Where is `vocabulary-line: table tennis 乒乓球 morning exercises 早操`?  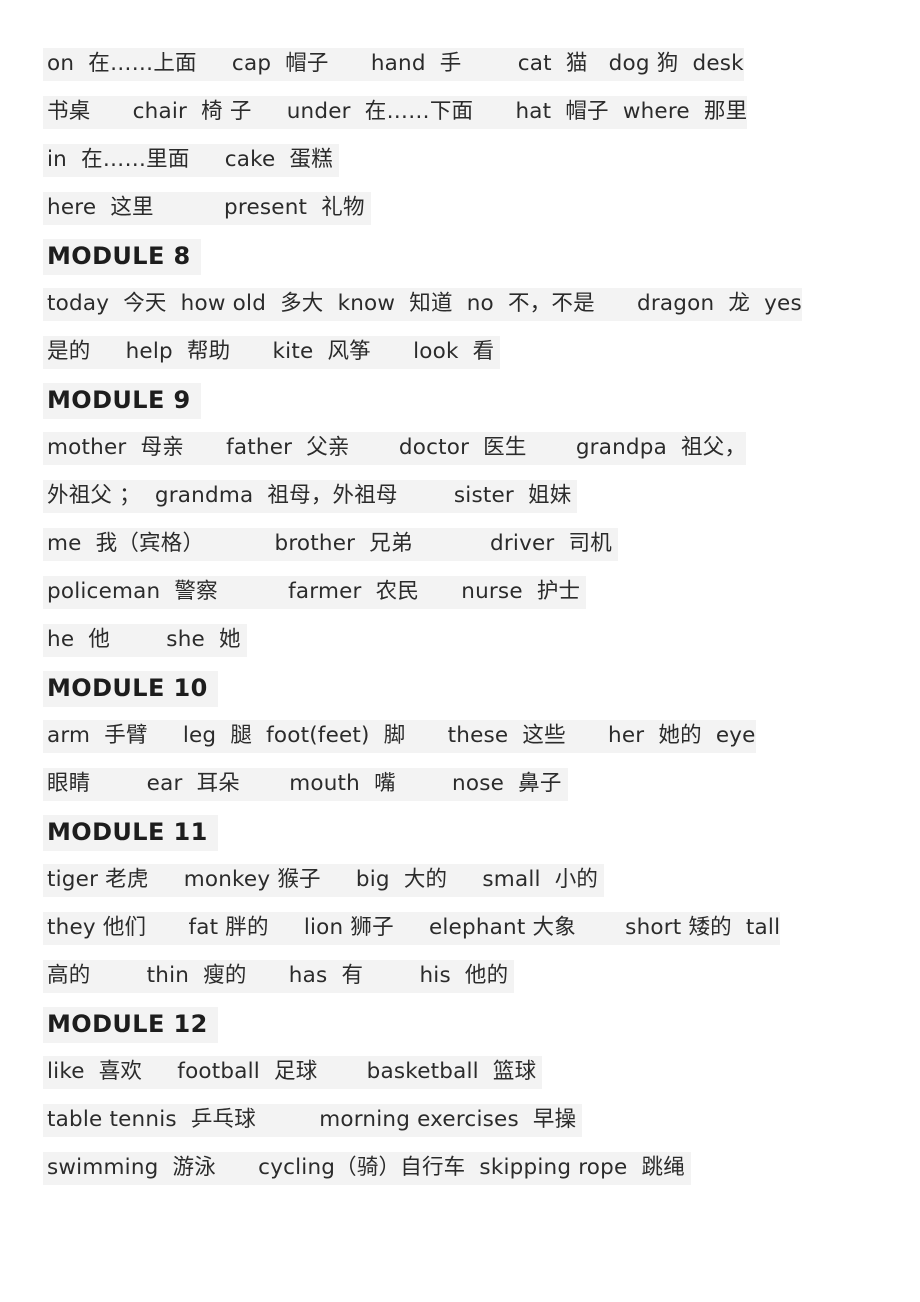
vocabulary-line: table tennis 乒乓球 morning exercises 早操 is located at coordinates (481, 1120).